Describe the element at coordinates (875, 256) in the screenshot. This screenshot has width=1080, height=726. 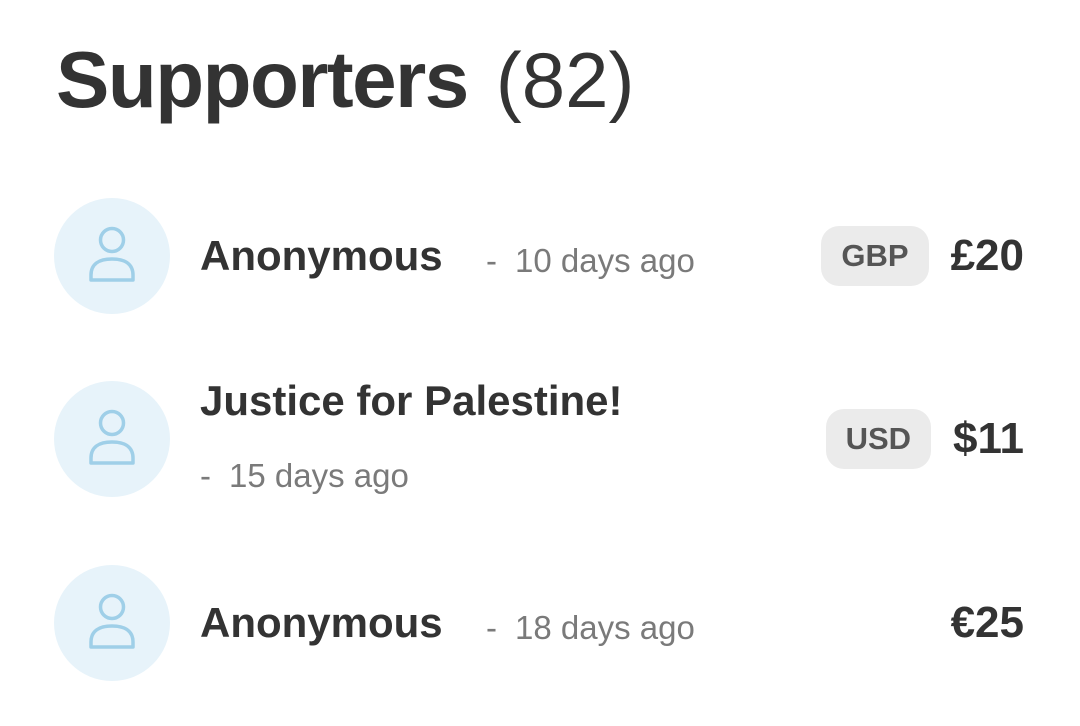
I see `currency-badge: GBP` at that location.